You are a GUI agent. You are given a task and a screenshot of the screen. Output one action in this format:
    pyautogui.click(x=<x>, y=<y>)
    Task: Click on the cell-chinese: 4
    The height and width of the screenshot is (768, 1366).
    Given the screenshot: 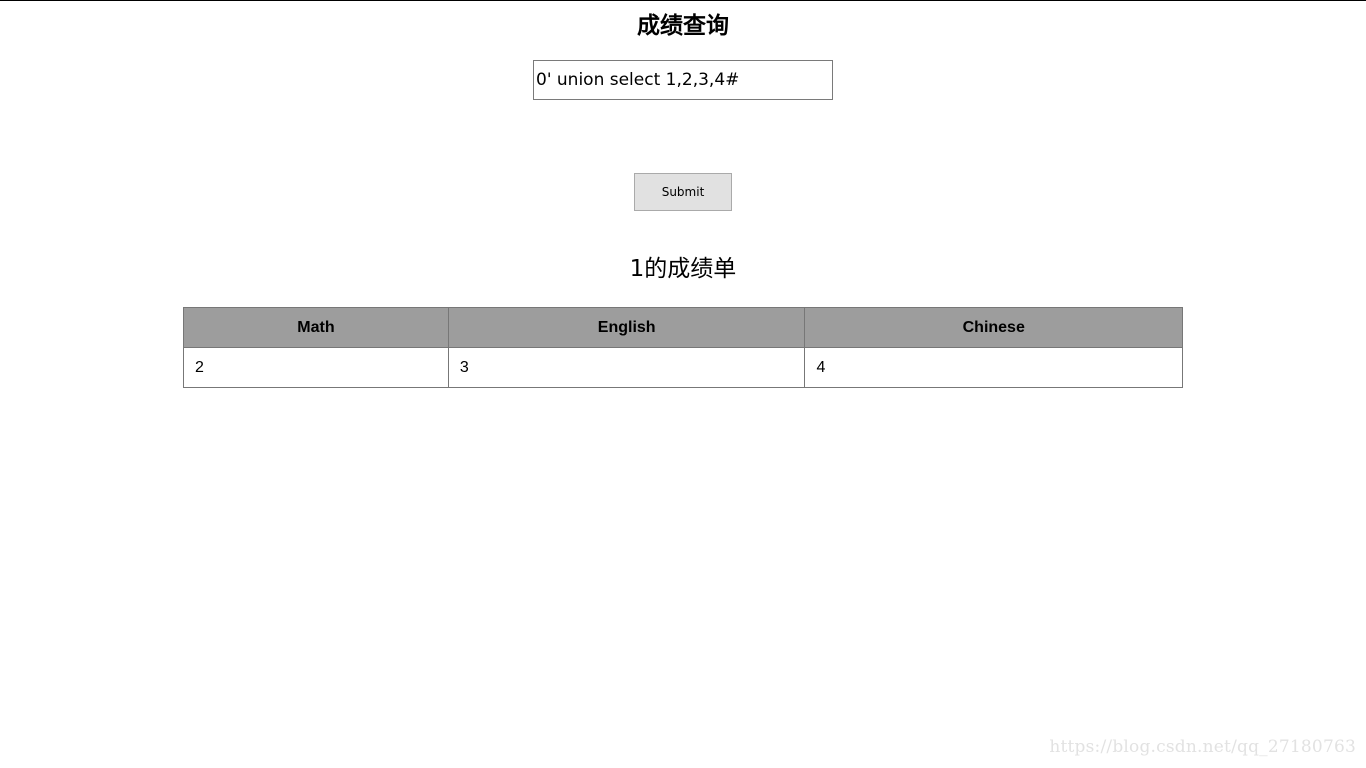 What is the action you would take?
    pyautogui.click(x=993, y=367)
    